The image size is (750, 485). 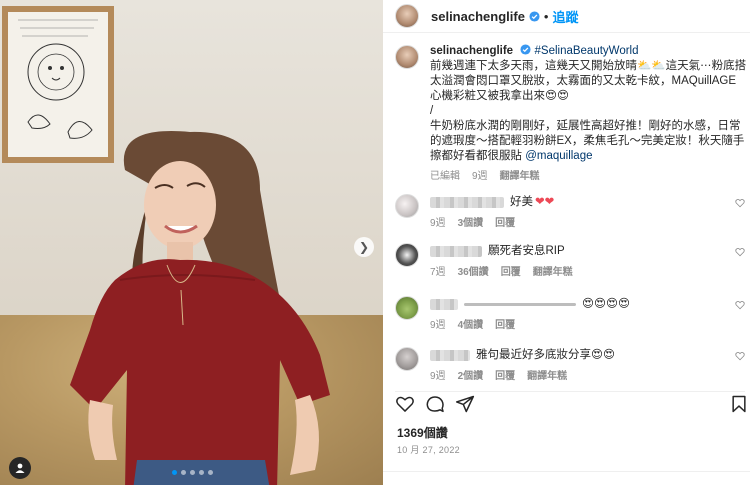 I want to click on bookmark-icon, so click(x=739, y=404).